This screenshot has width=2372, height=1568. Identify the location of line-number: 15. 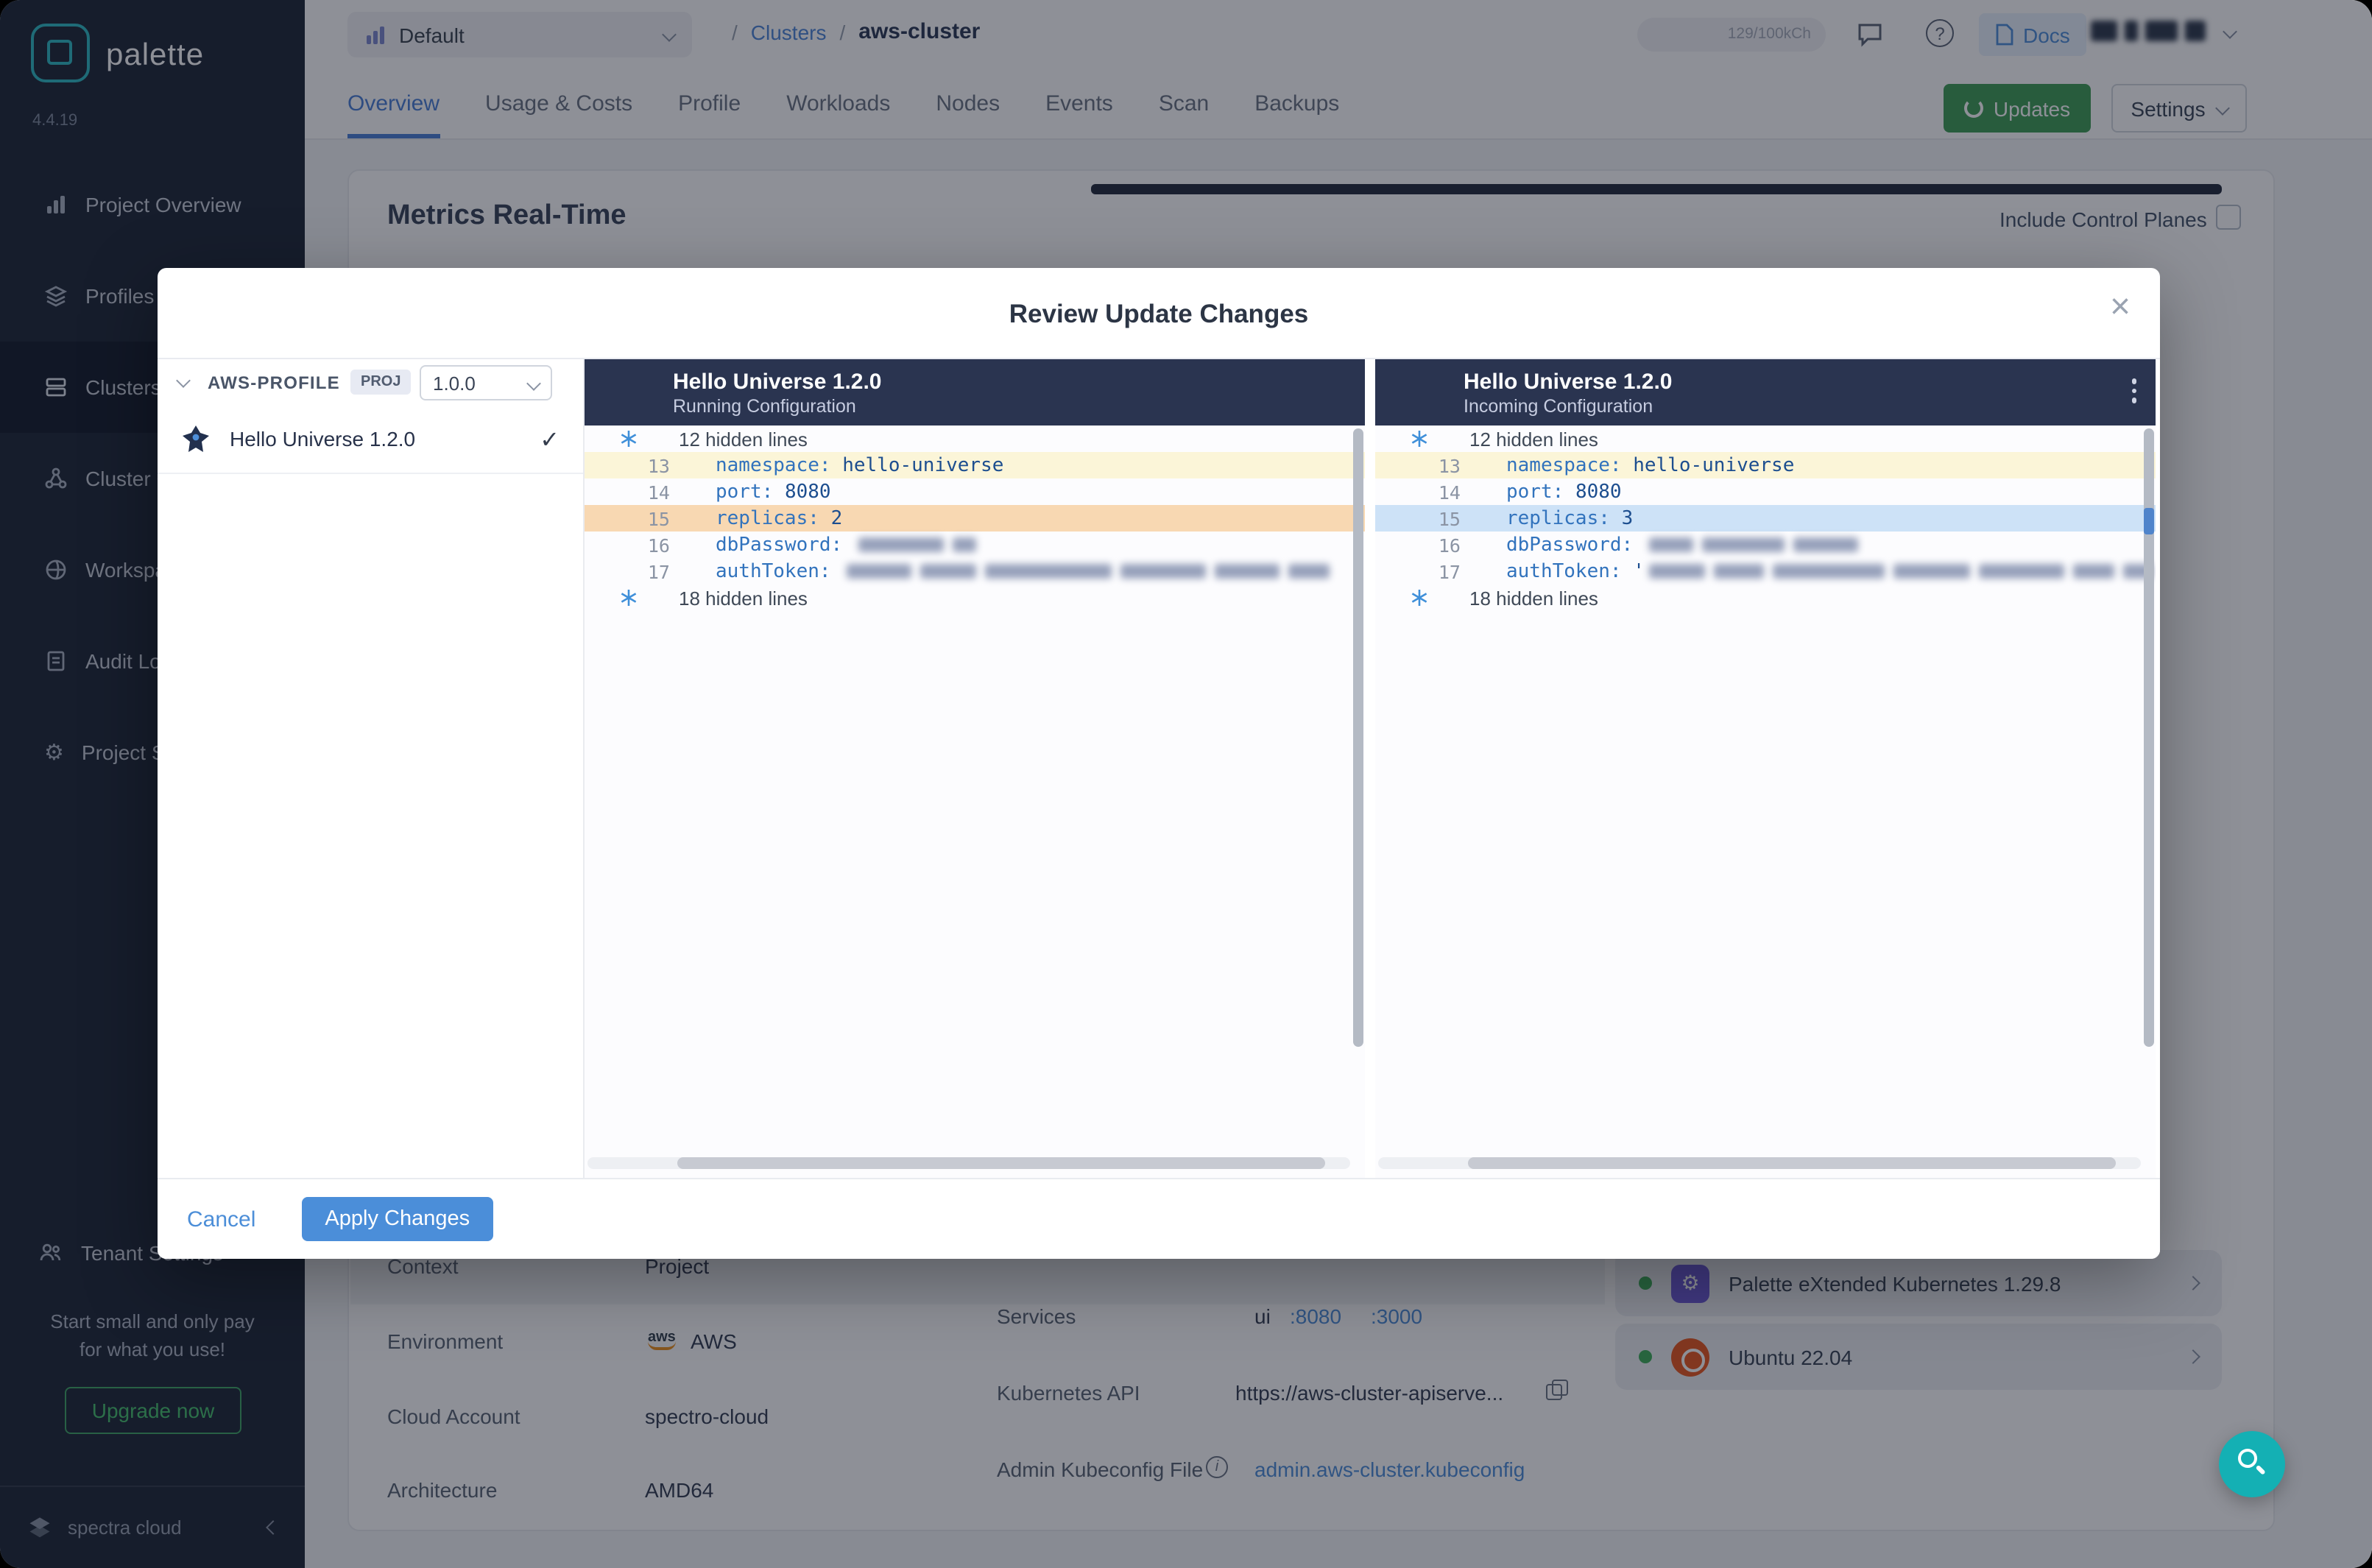
(658, 518).